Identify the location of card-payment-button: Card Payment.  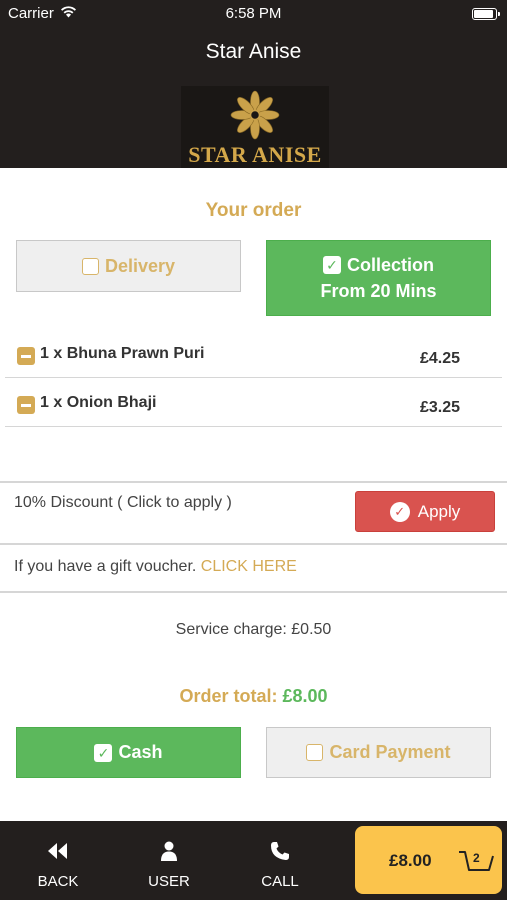
(378, 752).